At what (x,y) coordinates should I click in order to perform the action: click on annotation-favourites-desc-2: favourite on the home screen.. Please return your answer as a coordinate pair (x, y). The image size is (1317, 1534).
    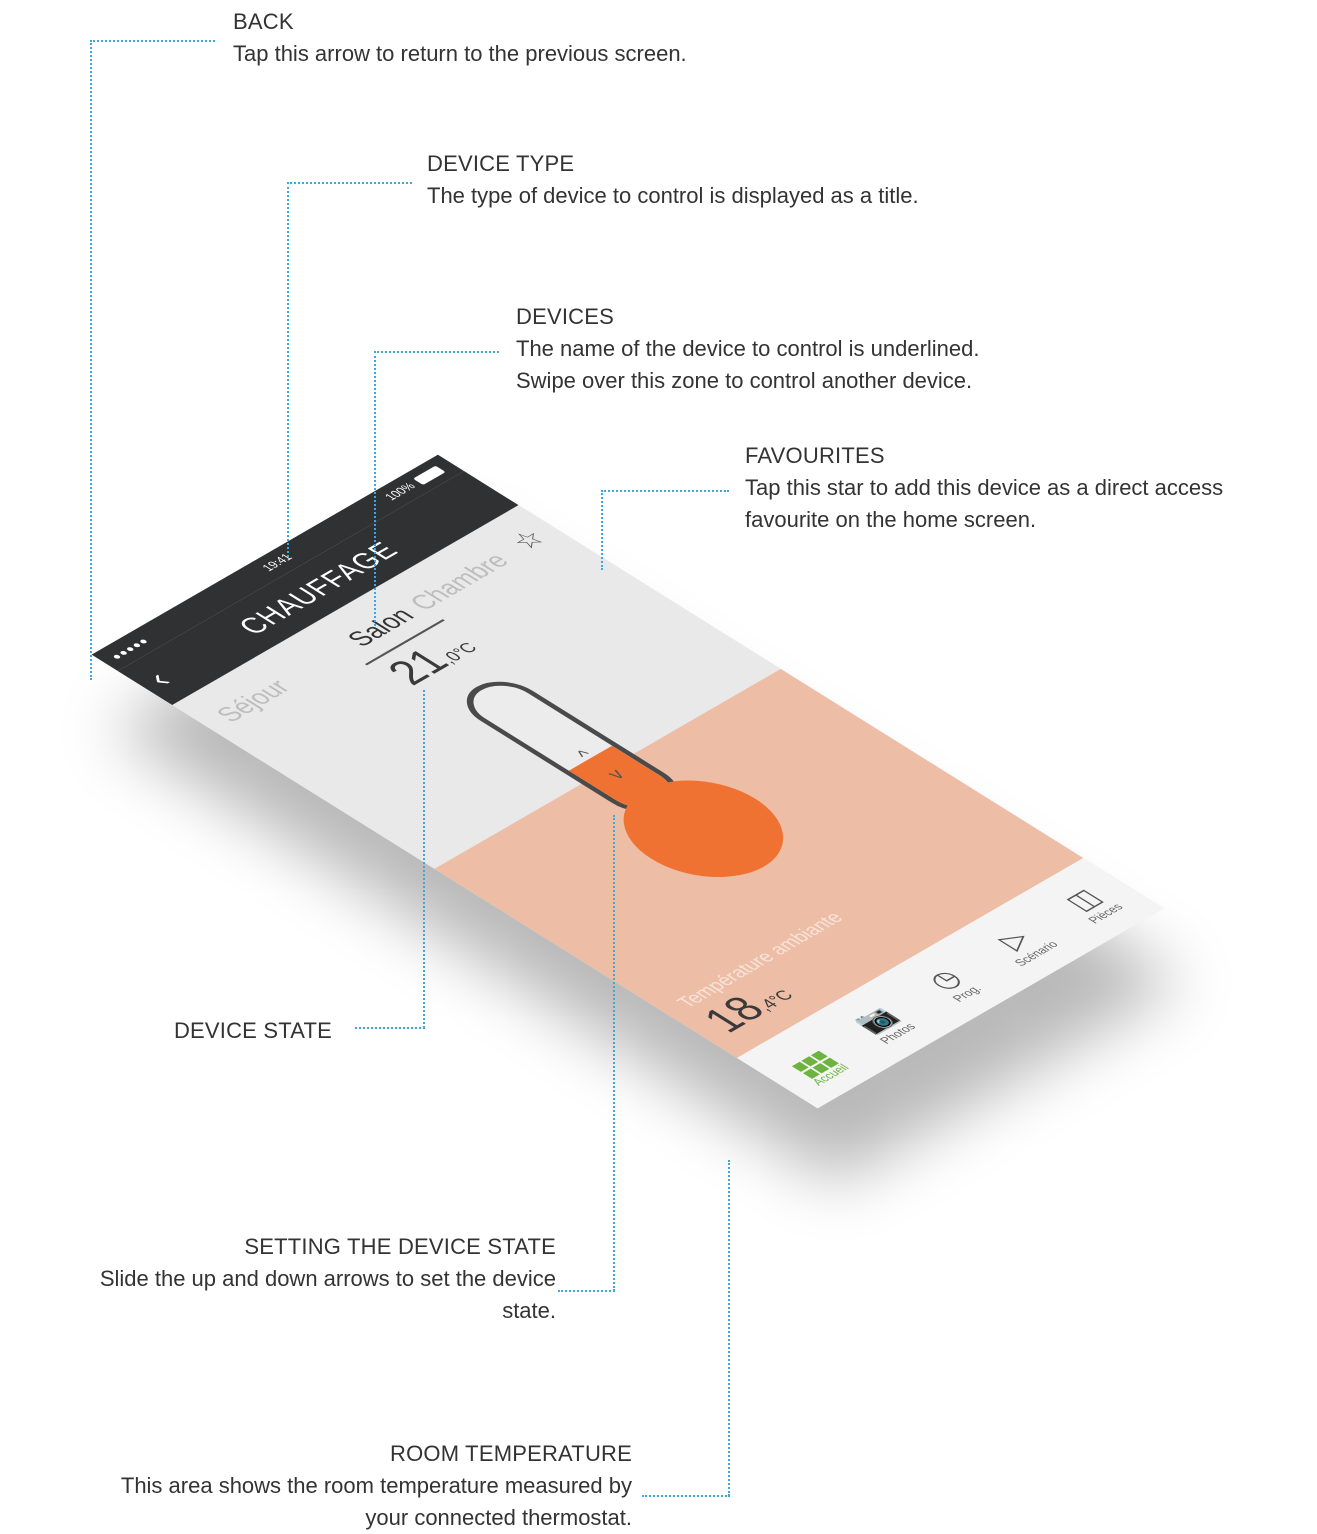
    Looking at the image, I should click on (891, 519).